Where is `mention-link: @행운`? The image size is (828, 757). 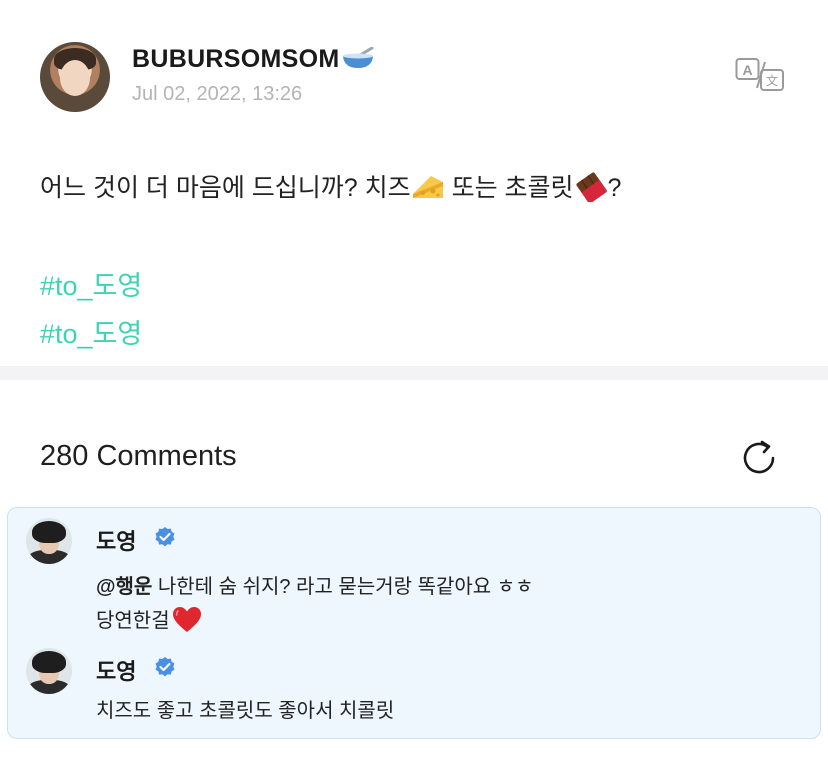
mention-link: @행운 is located at coordinates (124, 587).